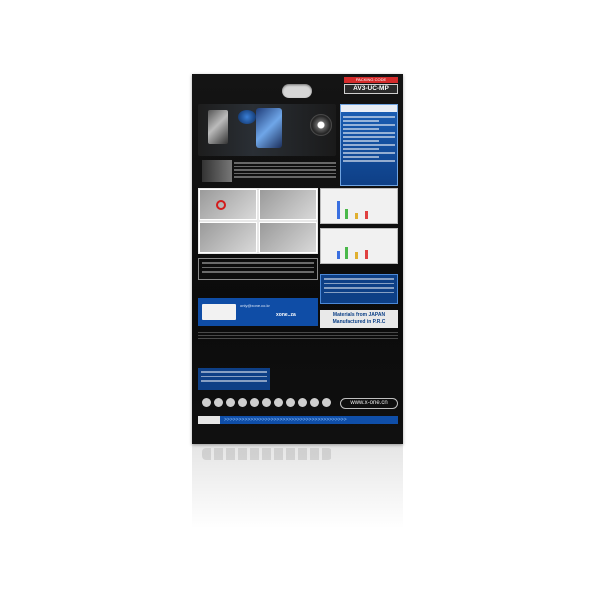 This screenshot has height=600, width=600. What do you see at coordinates (221, 205) in the screenshot?
I see `no-entry-icon` at bounding box center [221, 205].